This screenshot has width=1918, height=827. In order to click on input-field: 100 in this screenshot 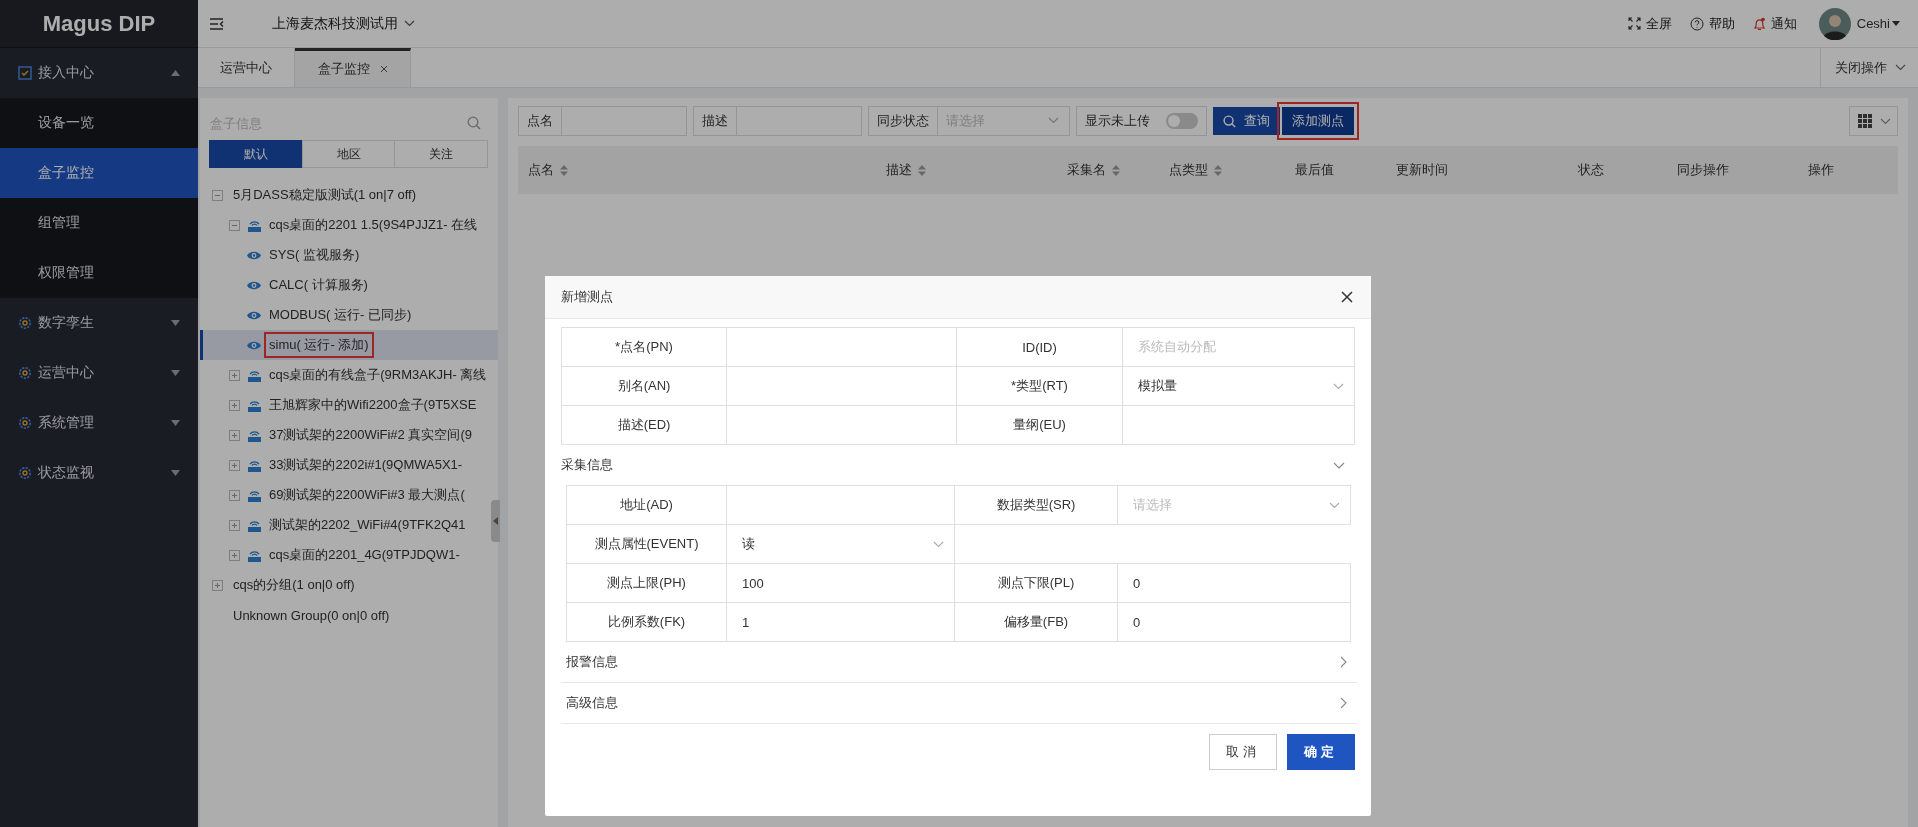, I will do `click(841, 583)`.